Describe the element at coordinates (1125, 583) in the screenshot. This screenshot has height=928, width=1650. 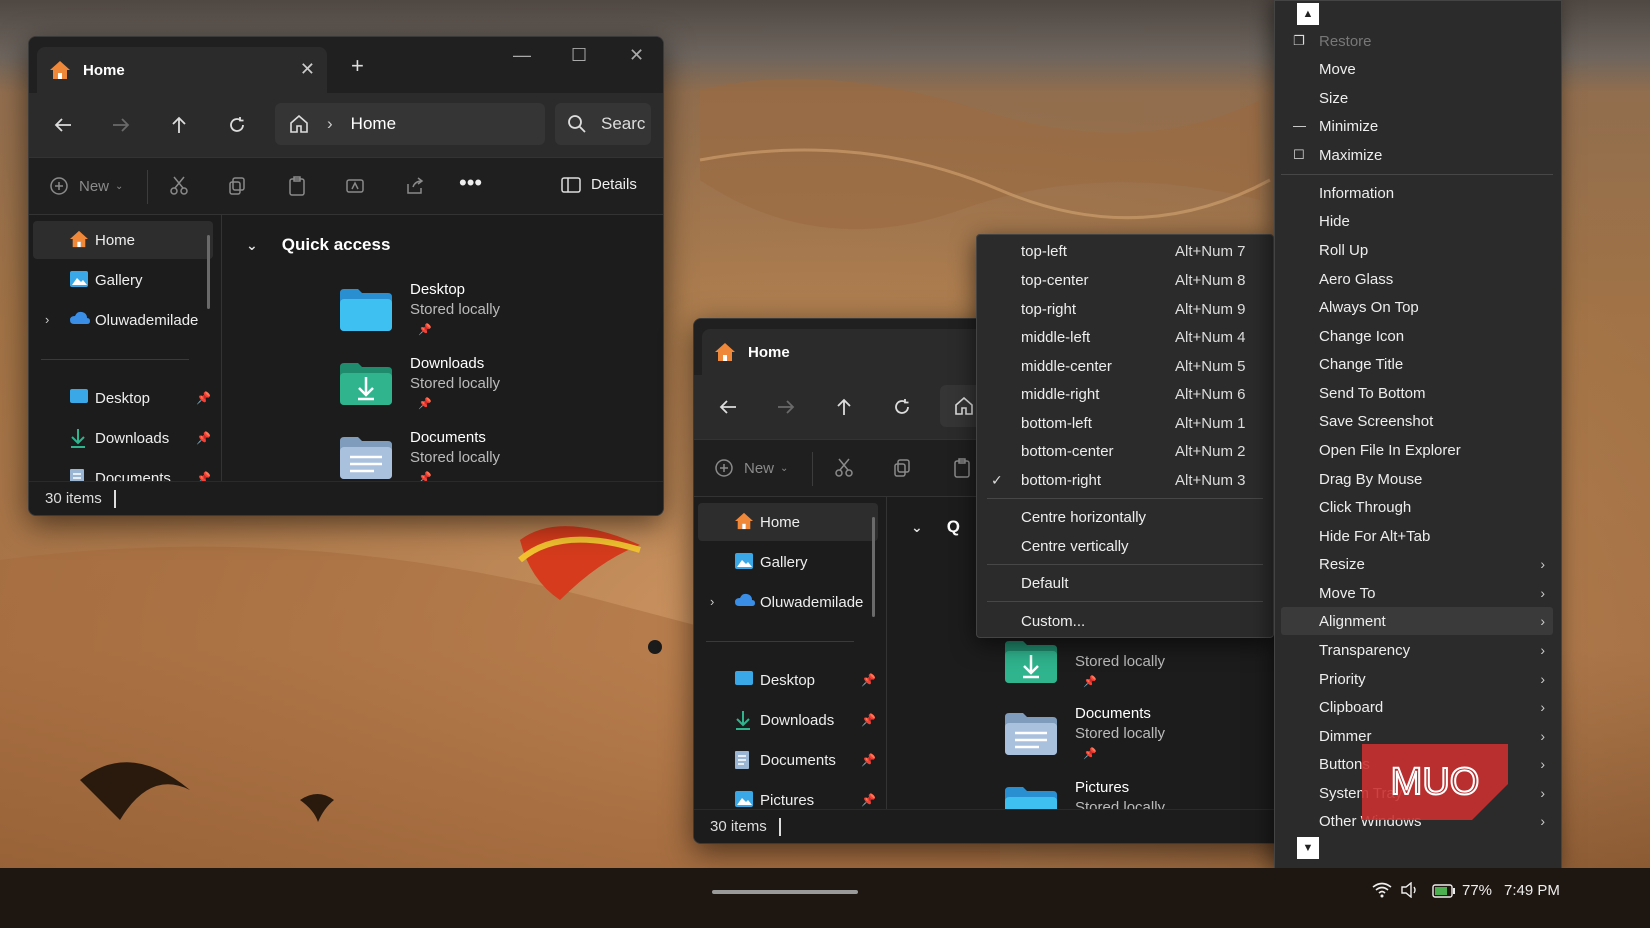
I see `menu-item-default: Default` at that location.